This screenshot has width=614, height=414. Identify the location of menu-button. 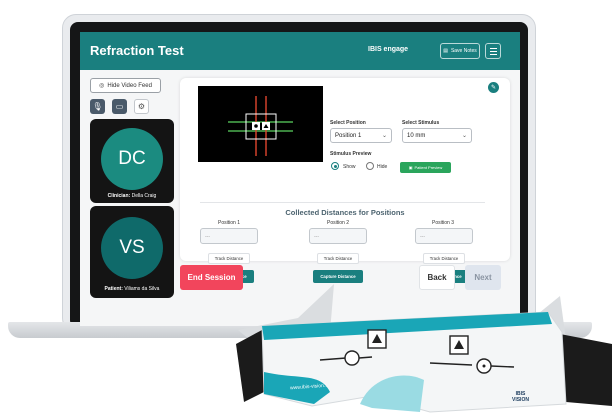
(493, 51).